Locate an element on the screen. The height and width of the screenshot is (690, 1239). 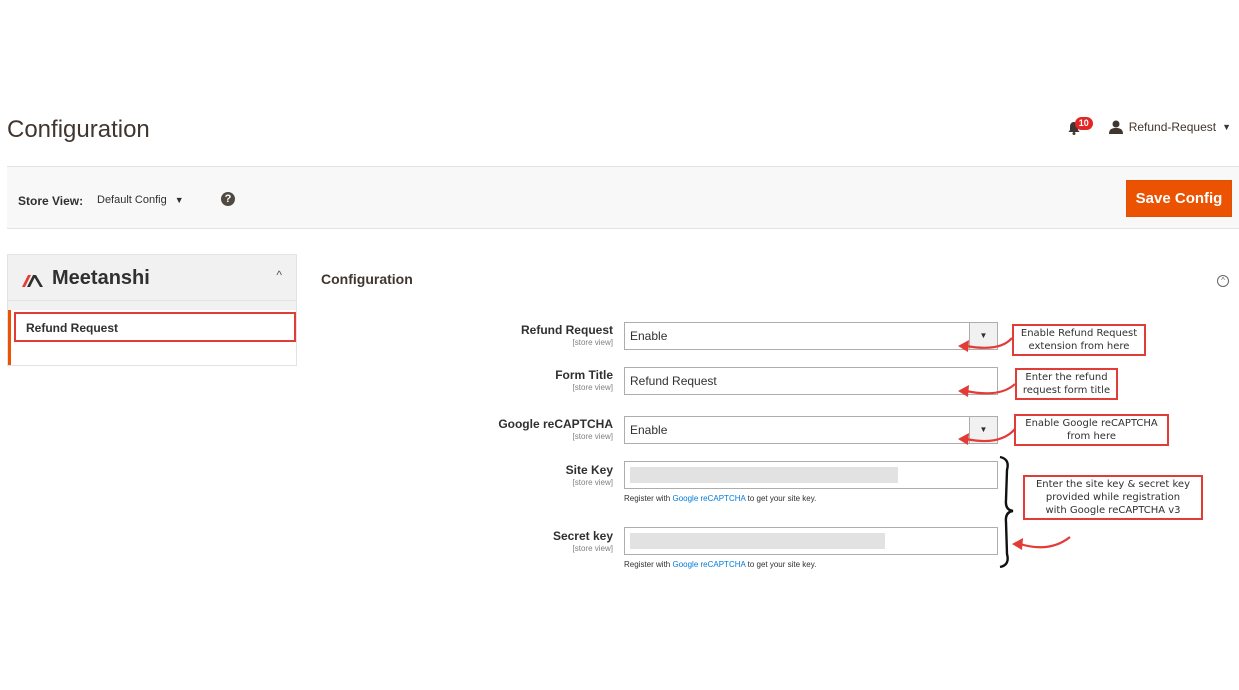
callout-line: from here is located at coordinates (1091, 436).